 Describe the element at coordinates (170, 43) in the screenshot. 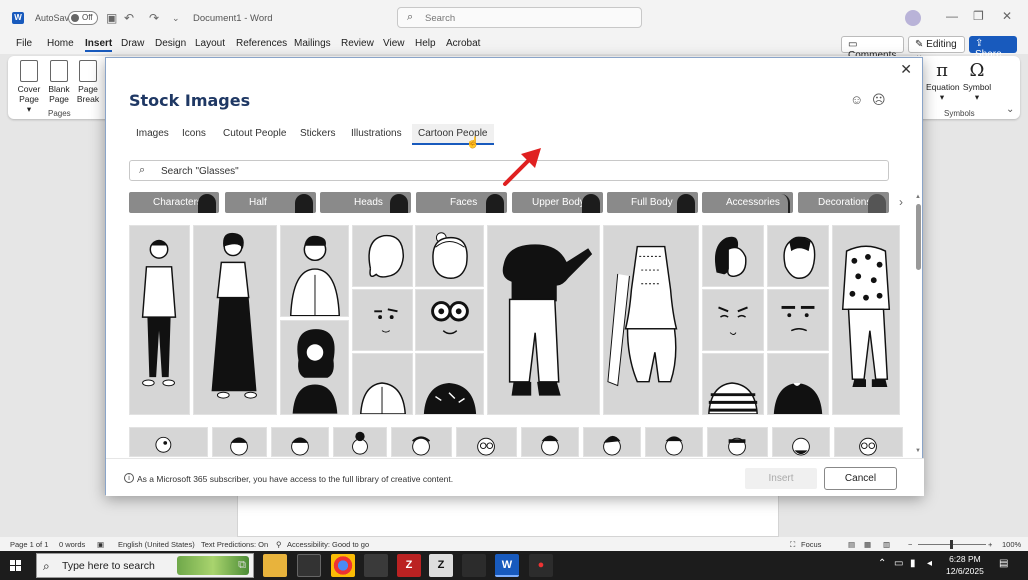

I see `tab-design: Design` at that location.